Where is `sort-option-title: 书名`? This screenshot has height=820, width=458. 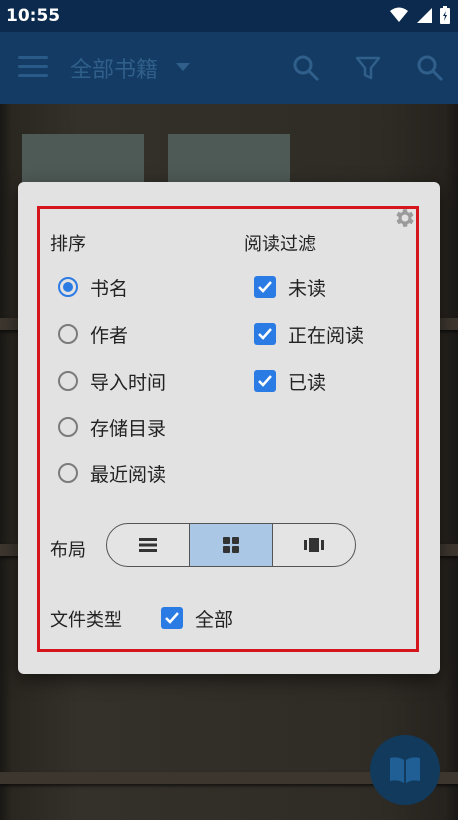
sort-option-title: 书名 is located at coordinates (93, 287).